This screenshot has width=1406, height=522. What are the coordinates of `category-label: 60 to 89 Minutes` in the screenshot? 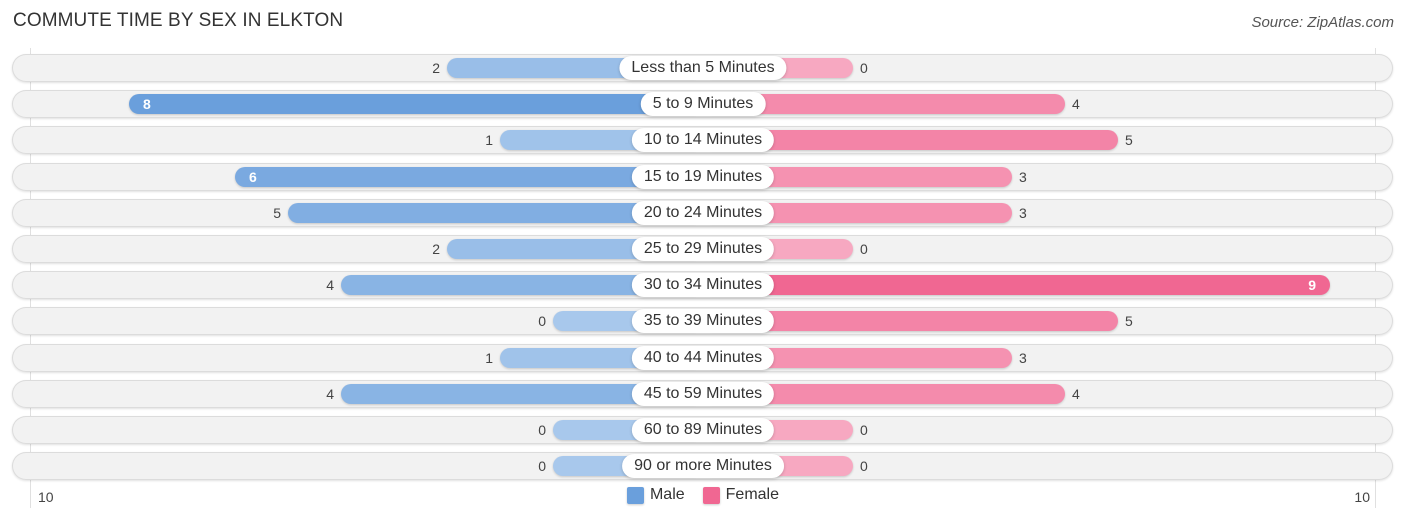 It's located at (703, 430).